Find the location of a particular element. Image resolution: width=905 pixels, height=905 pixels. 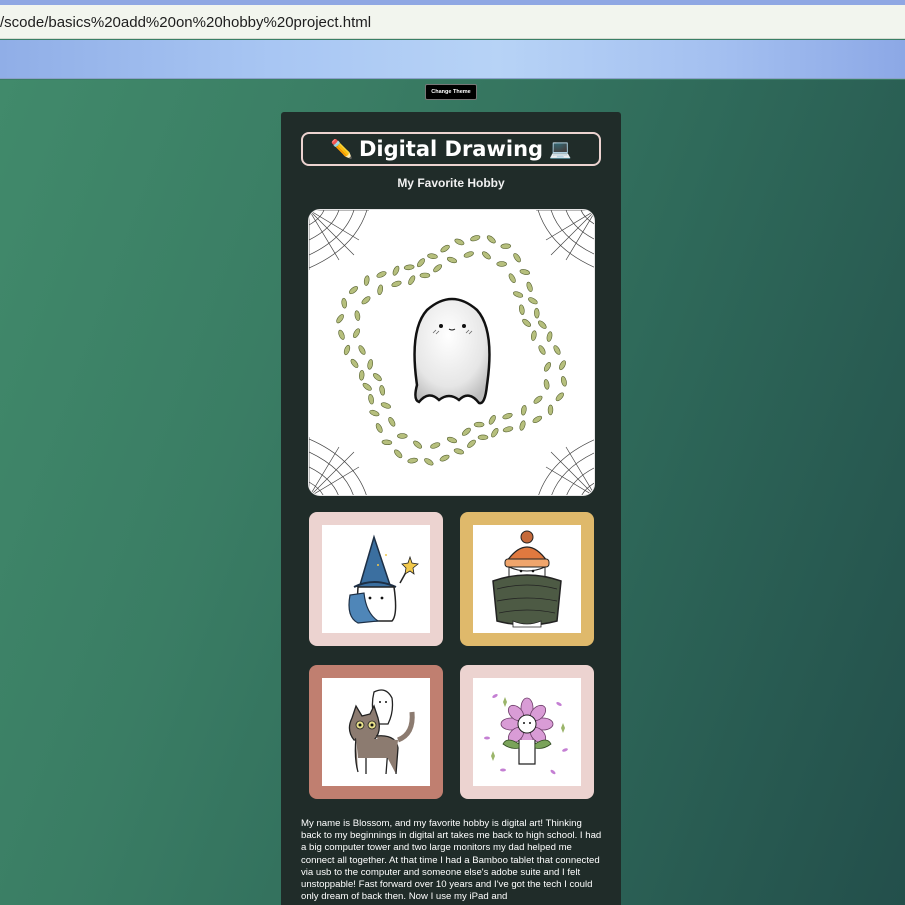

beanie-ghost-image is located at coordinates (527, 579).